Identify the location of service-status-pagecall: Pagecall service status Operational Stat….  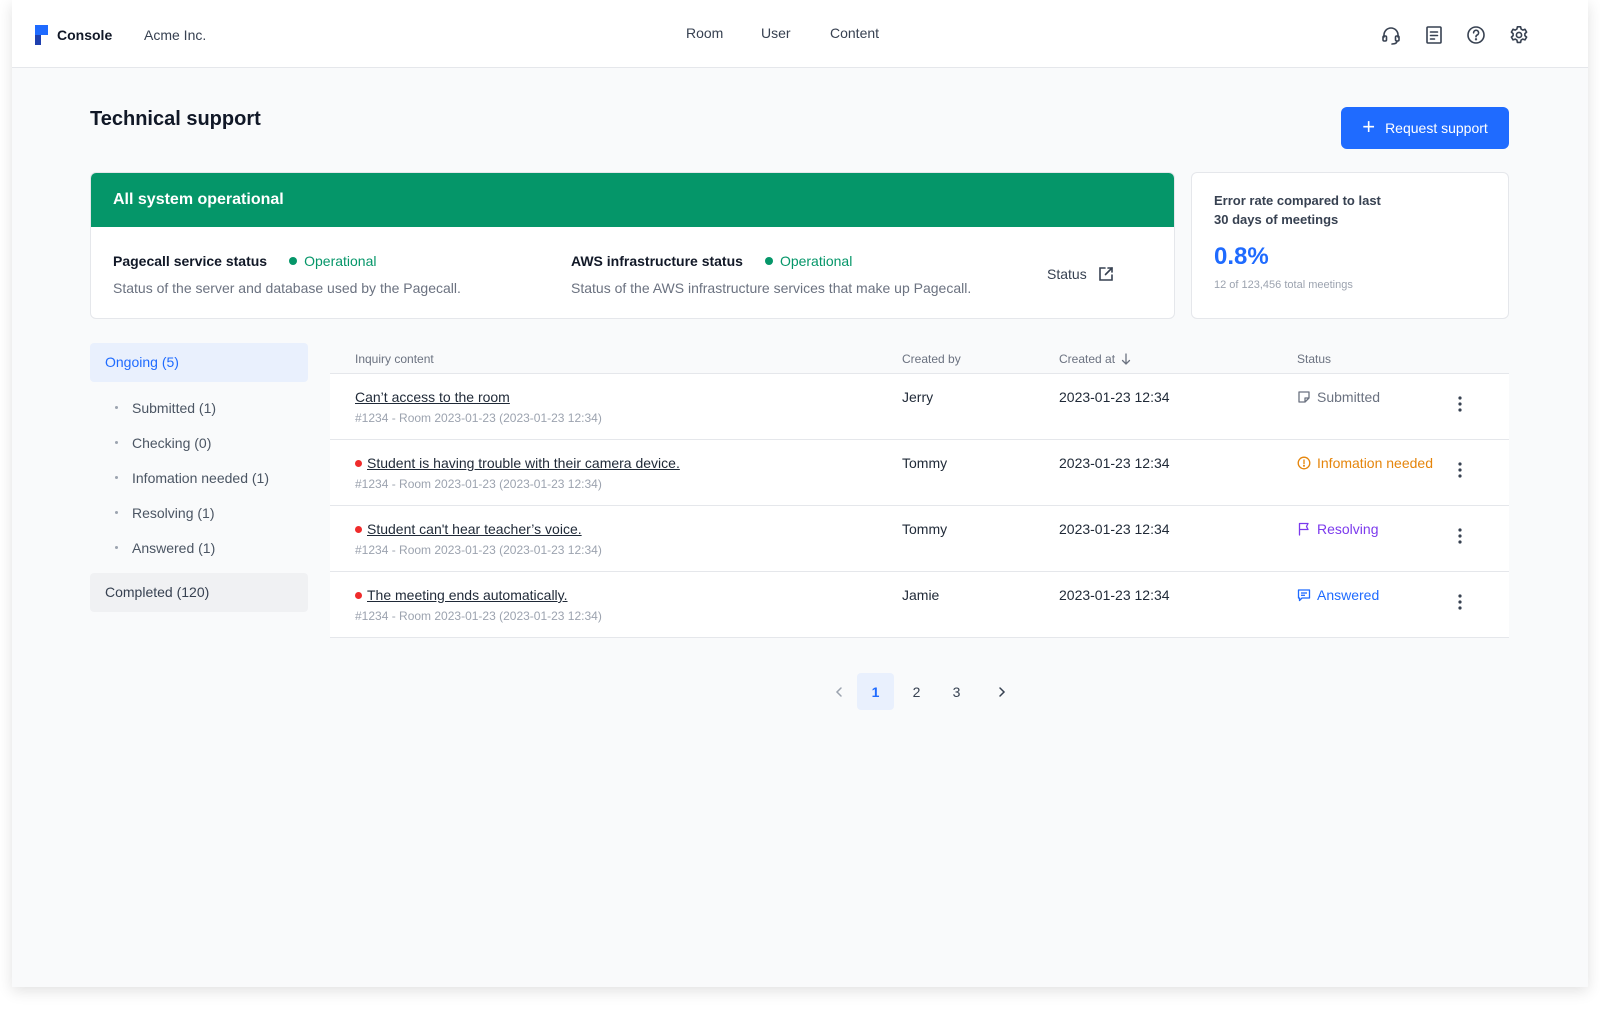
(287, 274).